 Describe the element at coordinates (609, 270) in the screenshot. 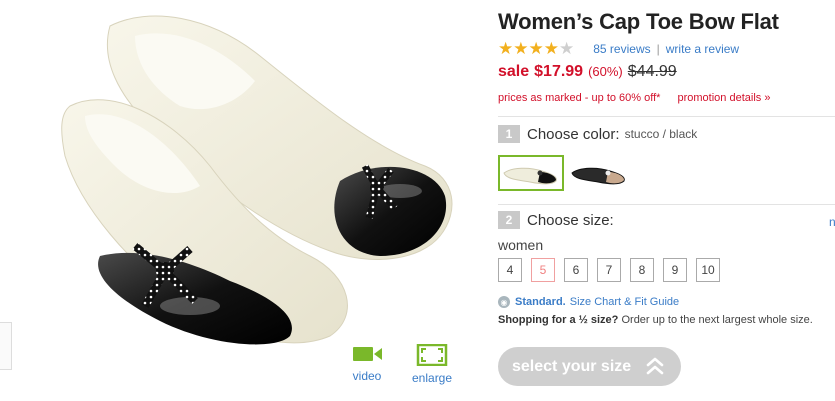

I see `size-option: 7` at that location.